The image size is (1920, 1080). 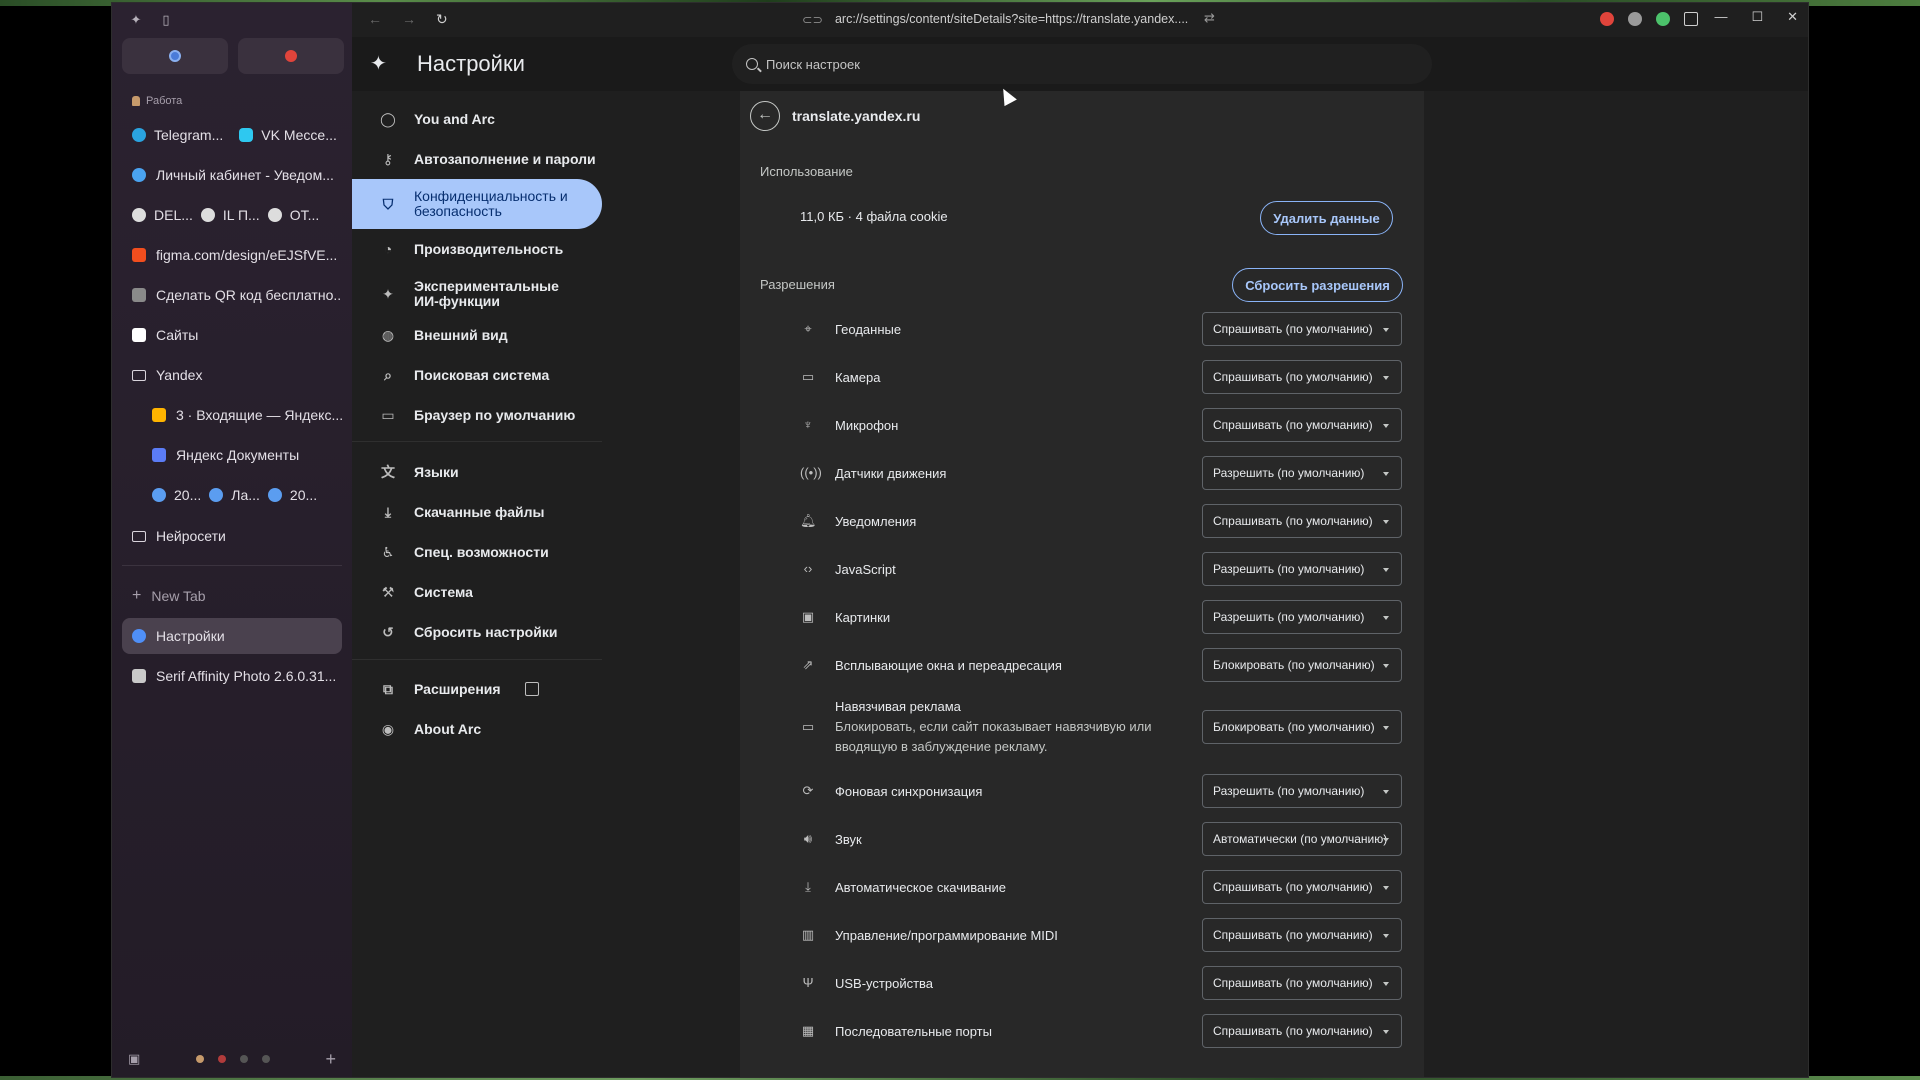 I want to click on image-icon: ▣, so click(x=808, y=616).